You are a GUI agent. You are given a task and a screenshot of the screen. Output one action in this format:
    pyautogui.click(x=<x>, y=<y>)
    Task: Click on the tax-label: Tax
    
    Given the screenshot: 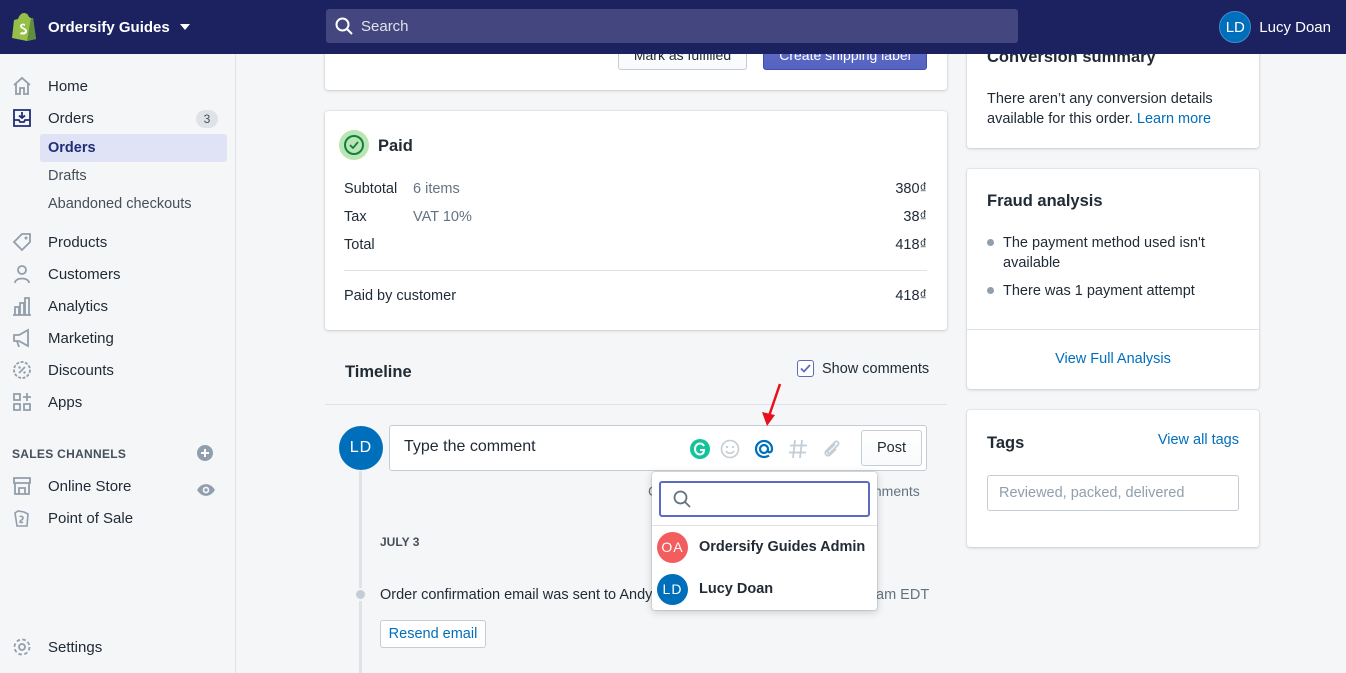 What is the action you would take?
    pyautogui.click(x=355, y=217)
    